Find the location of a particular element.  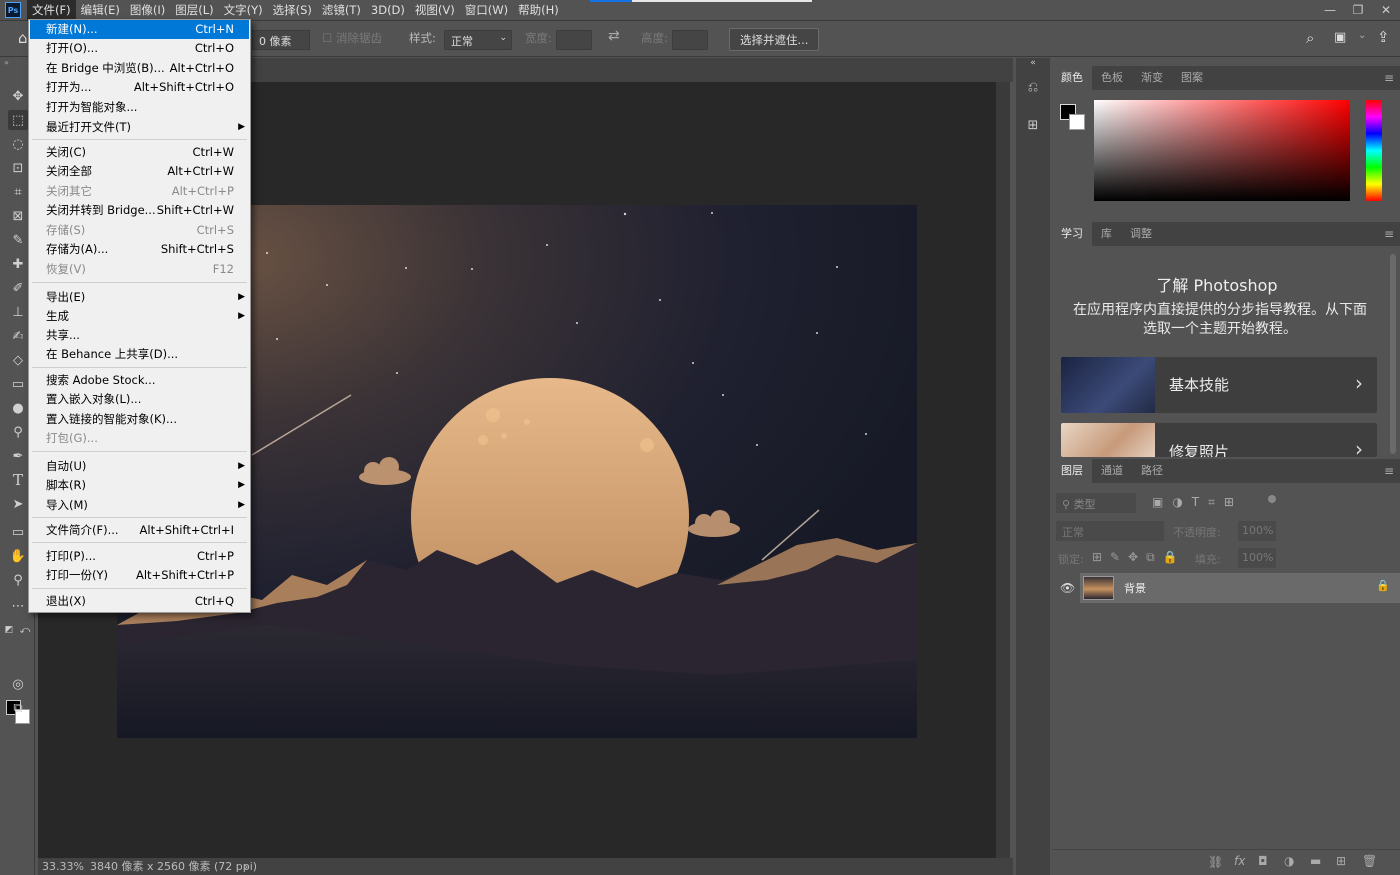

menu-item-close-all: 关闭全部 Alt+Ctrl+W is located at coordinates (139, 171).